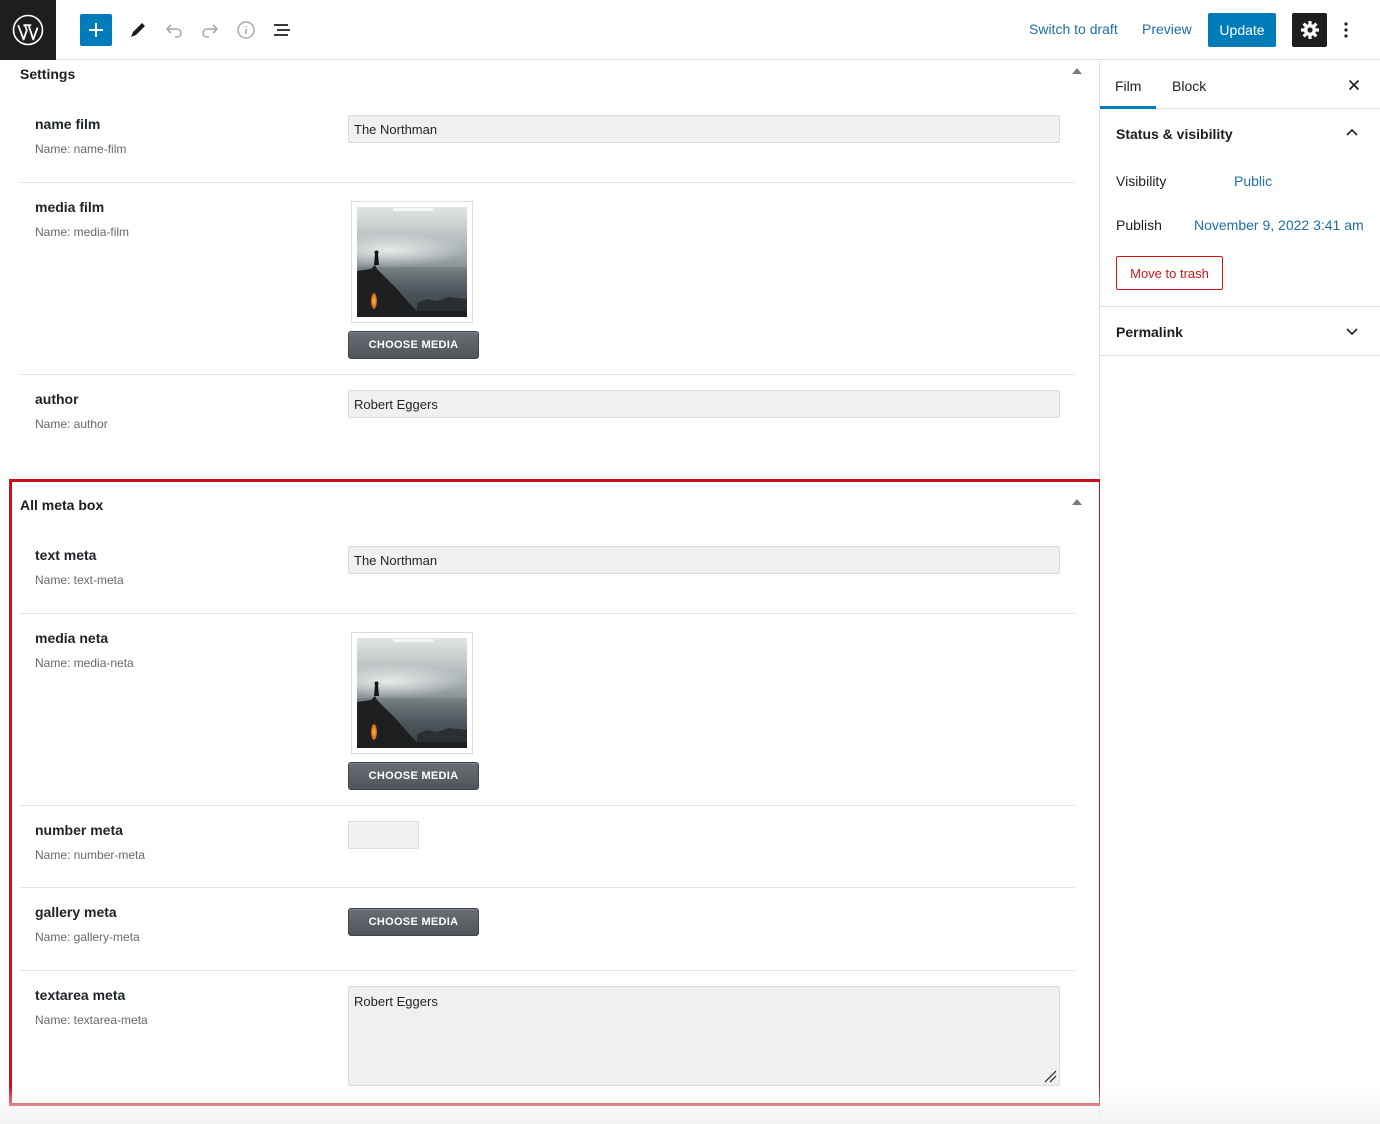 This screenshot has width=1380, height=1124. I want to click on media-neta-thumbnail, so click(412, 693).